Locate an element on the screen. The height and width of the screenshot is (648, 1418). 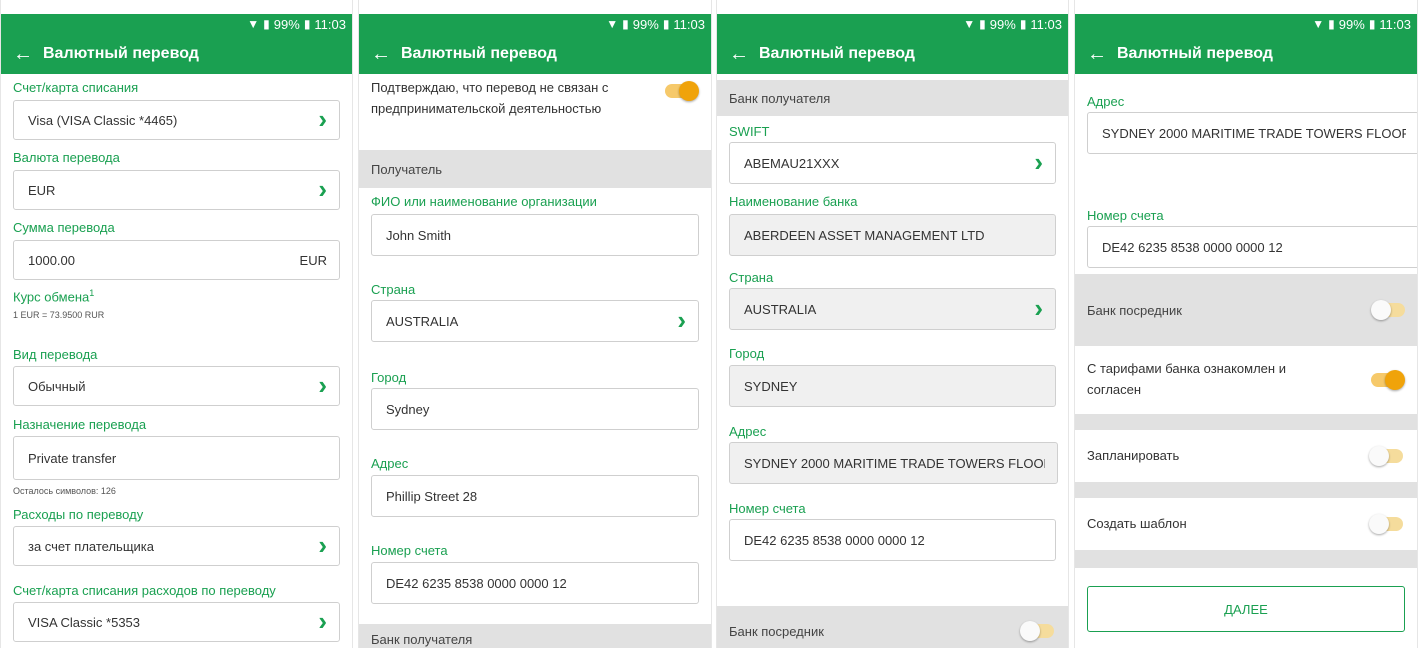
transfer-type-select: Обычный › is located at coordinates (176, 386).